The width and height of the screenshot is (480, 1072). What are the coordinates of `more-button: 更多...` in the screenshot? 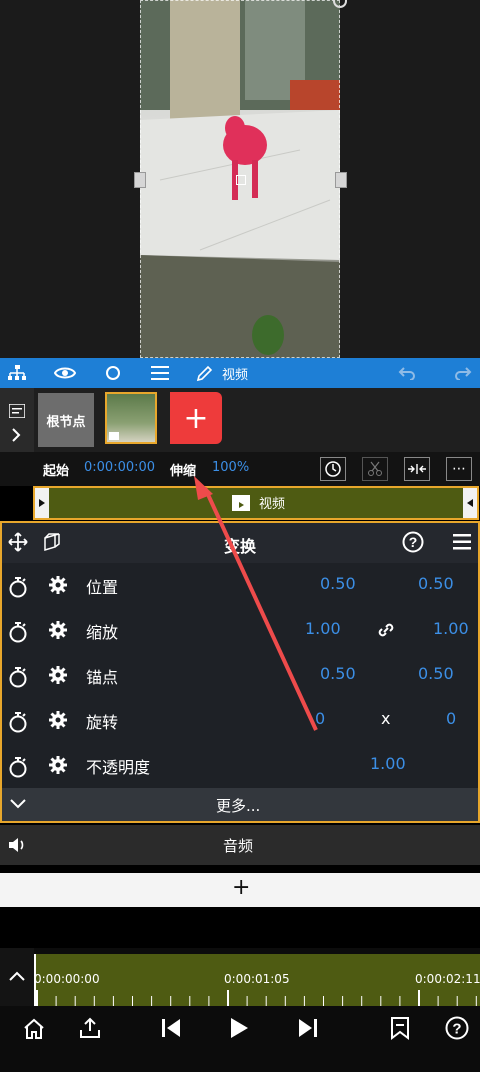 It's located at (240, 804).